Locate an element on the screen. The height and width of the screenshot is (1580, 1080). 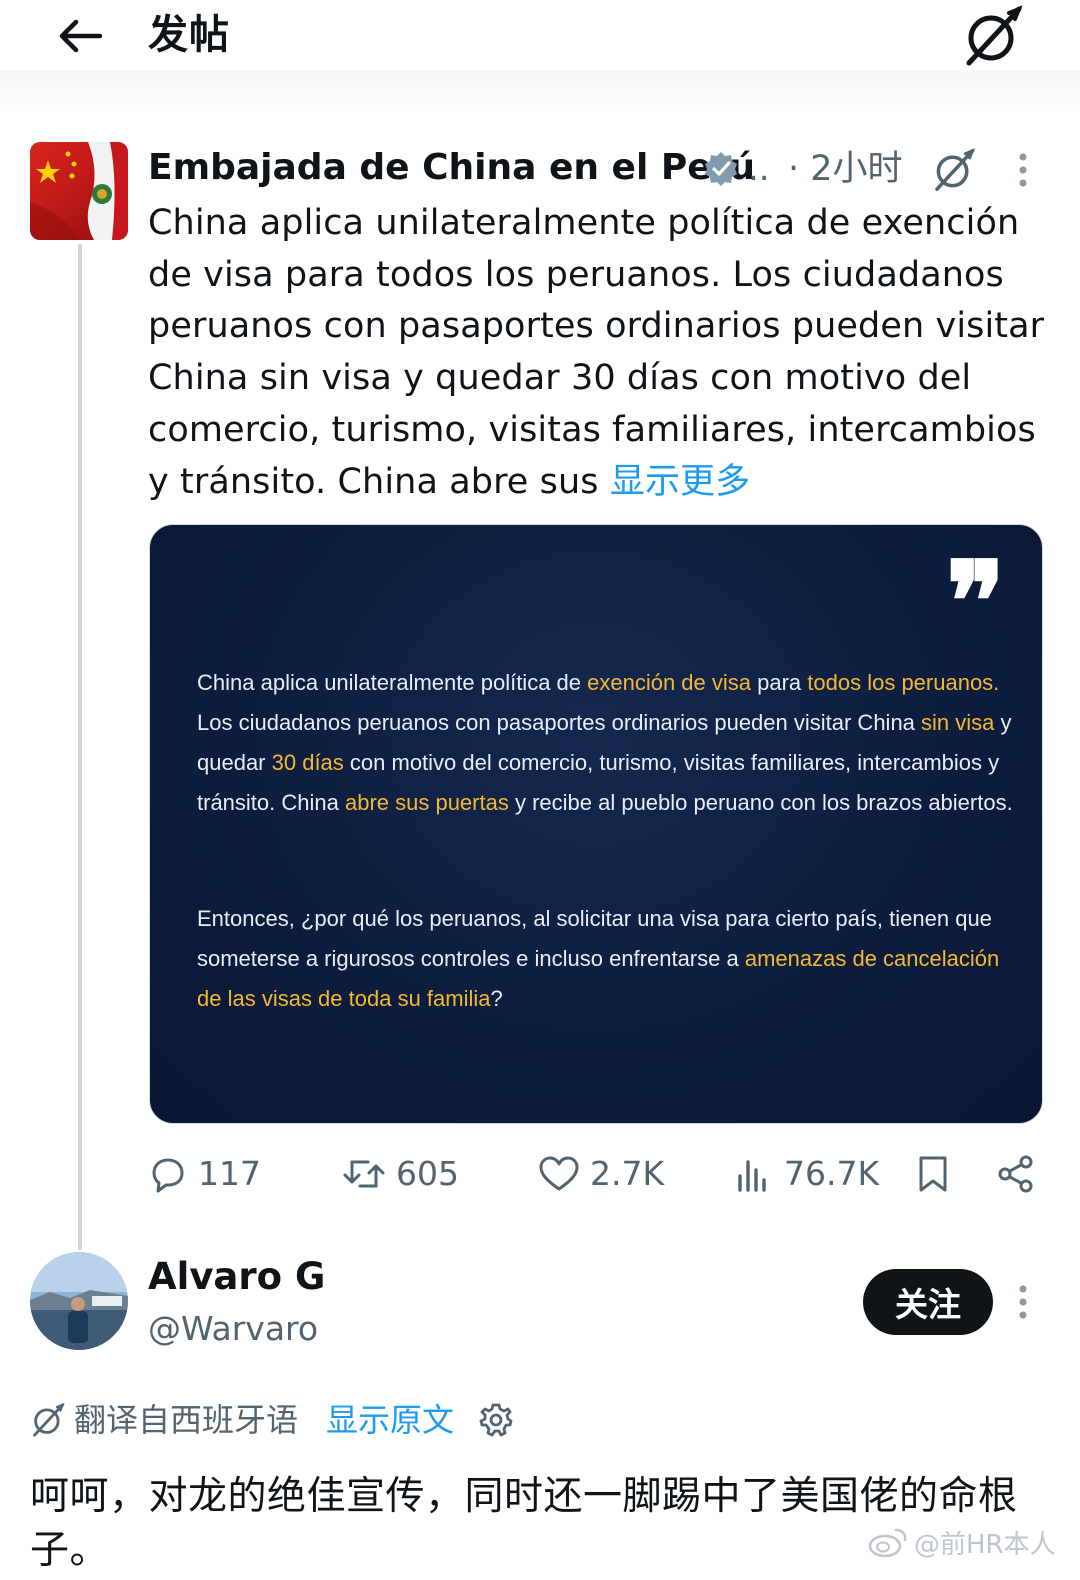
show-original-link: 显示原文 is located at coordinates (390, 1420).